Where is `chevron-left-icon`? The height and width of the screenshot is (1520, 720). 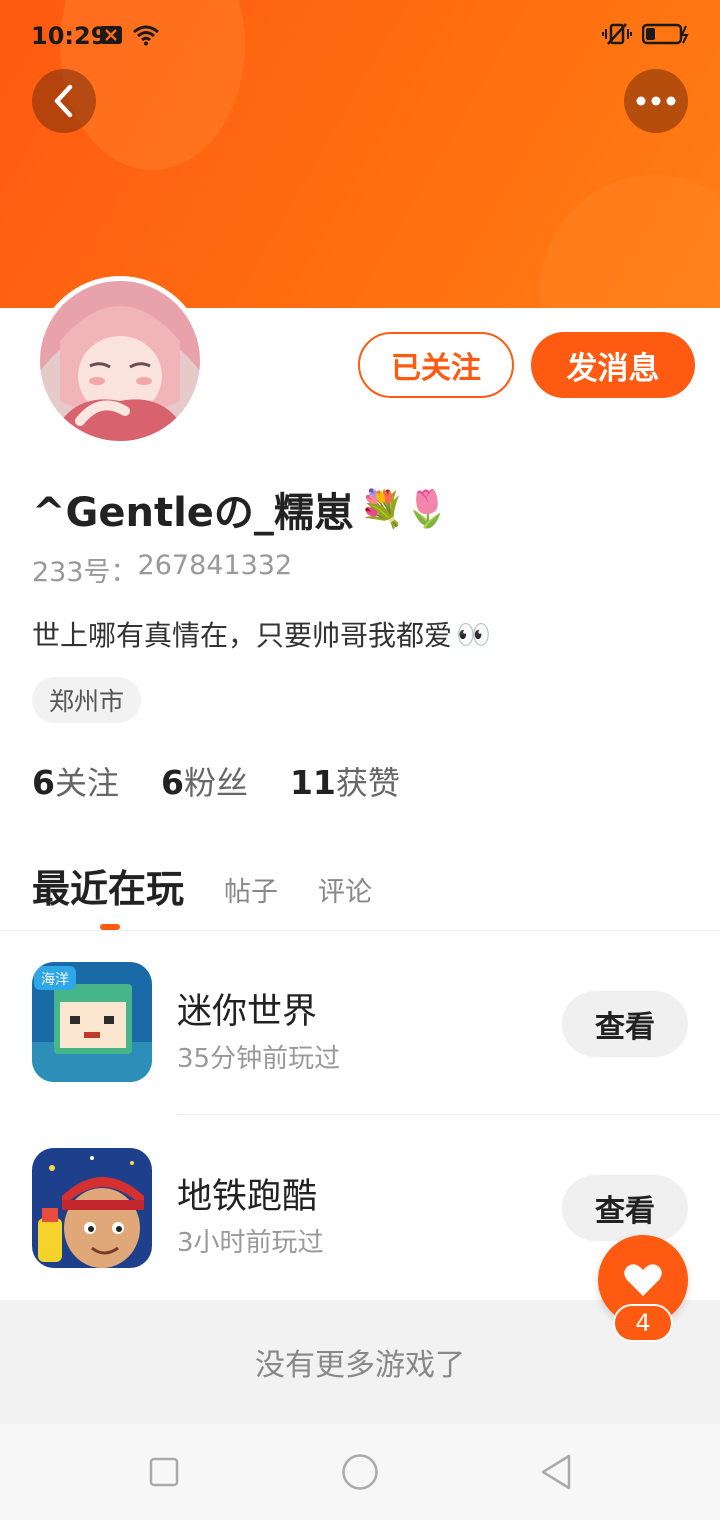
chevron-left-icon is located at coordinates (63, 101).